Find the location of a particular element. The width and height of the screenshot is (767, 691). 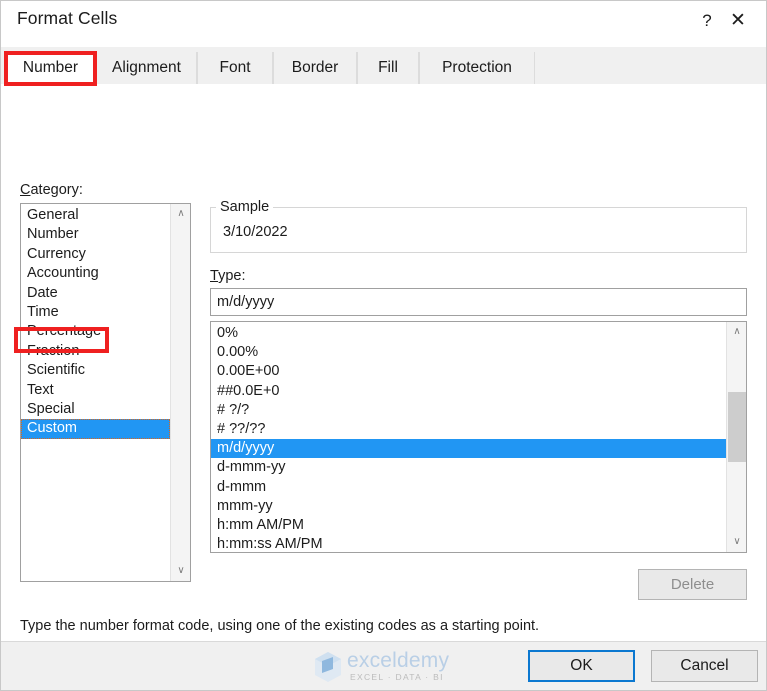

type-scroll-down-icon: ∨ is located at coordinates (736, 542).